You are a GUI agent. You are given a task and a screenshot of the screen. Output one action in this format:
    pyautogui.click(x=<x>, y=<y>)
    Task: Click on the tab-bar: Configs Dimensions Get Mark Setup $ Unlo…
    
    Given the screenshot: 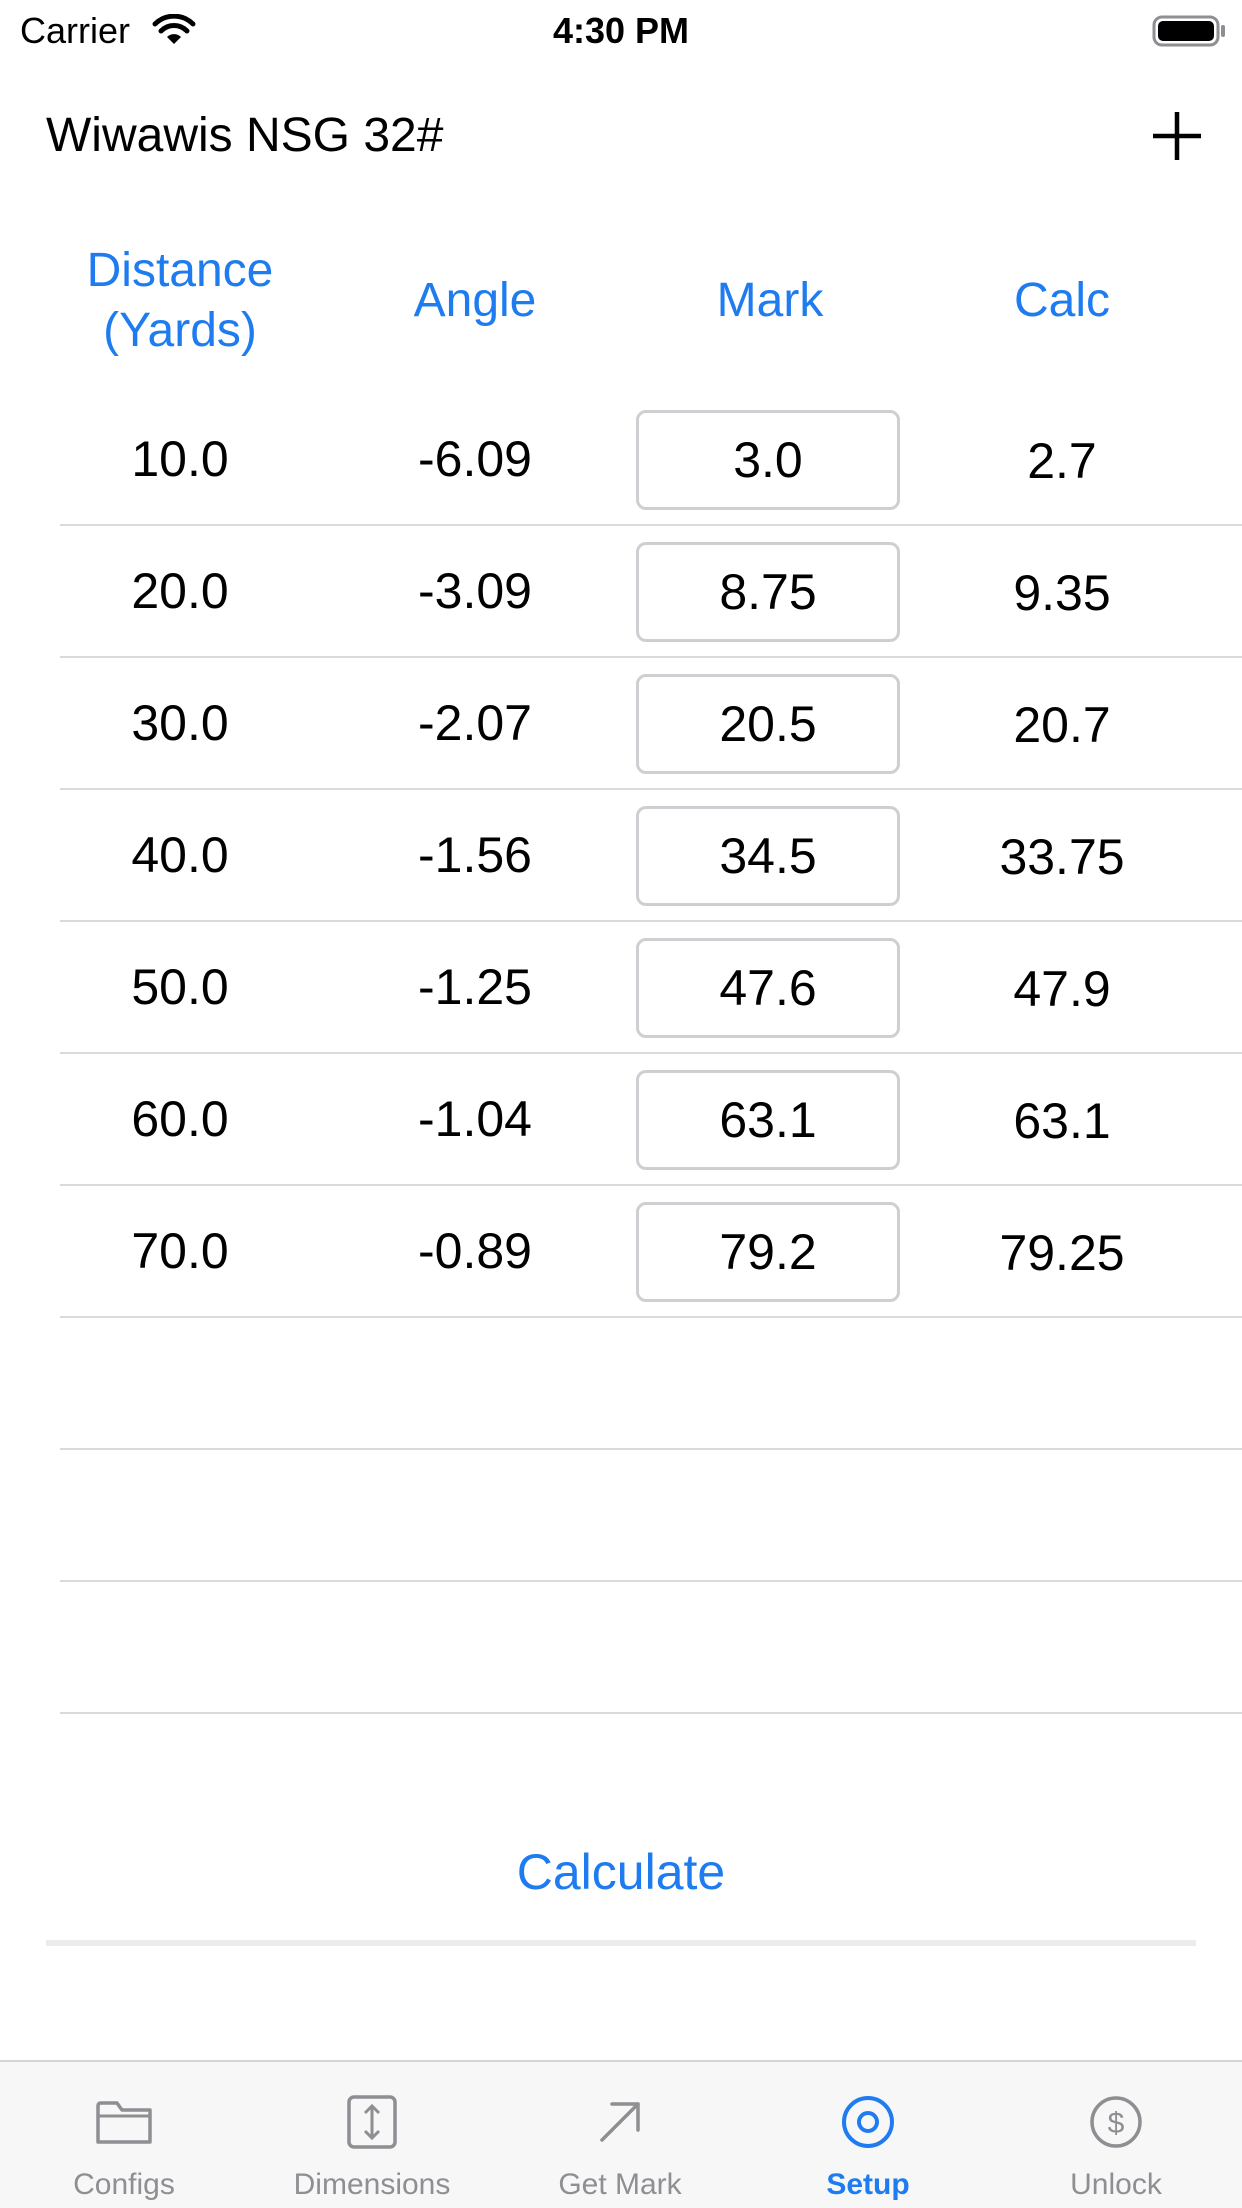 What is the action you would take?
    pyautogui.click(x=621, y=2134)
    